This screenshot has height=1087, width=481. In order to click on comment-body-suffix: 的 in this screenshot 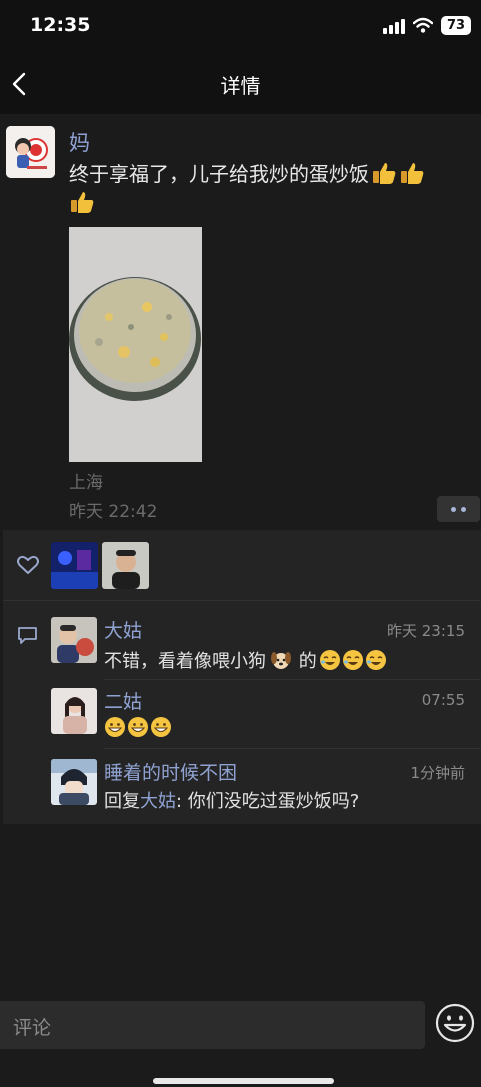, I will do `click(305, 661)`.